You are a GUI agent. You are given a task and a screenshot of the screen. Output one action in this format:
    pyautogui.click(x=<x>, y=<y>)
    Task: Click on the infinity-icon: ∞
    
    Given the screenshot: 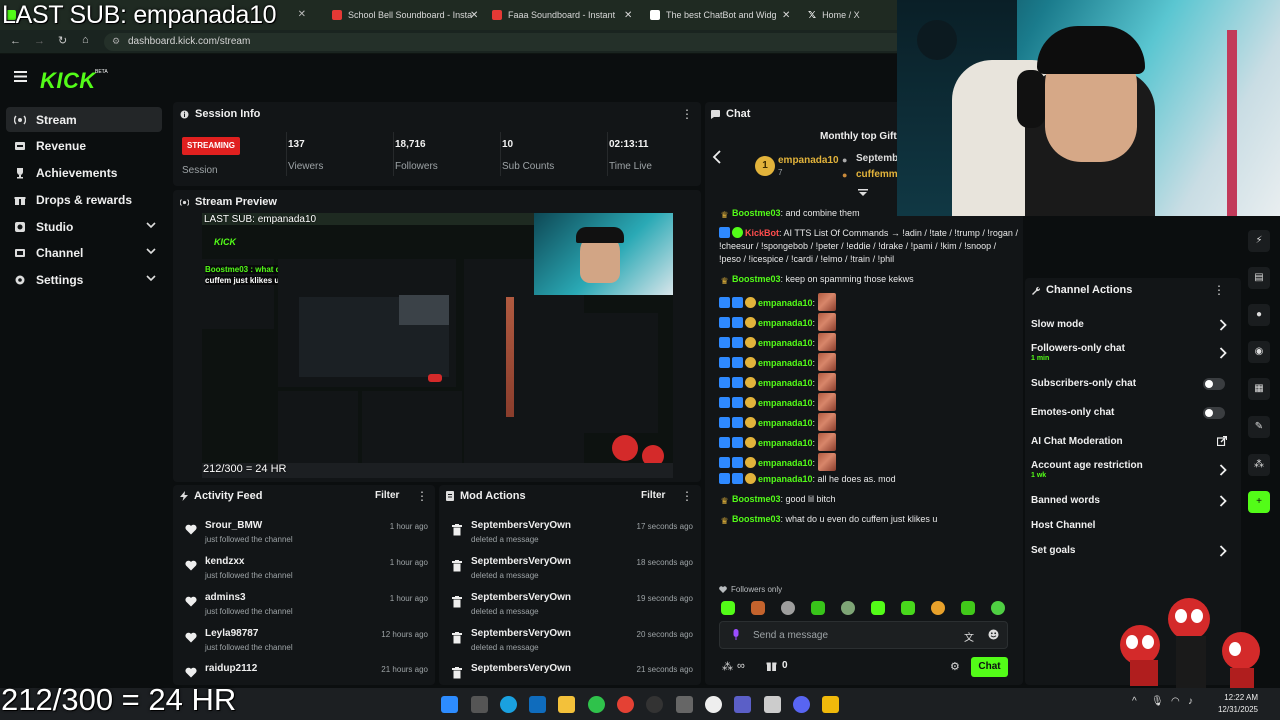 What is the action you would take?
    pyautogui.click(x=741, y=666)
    